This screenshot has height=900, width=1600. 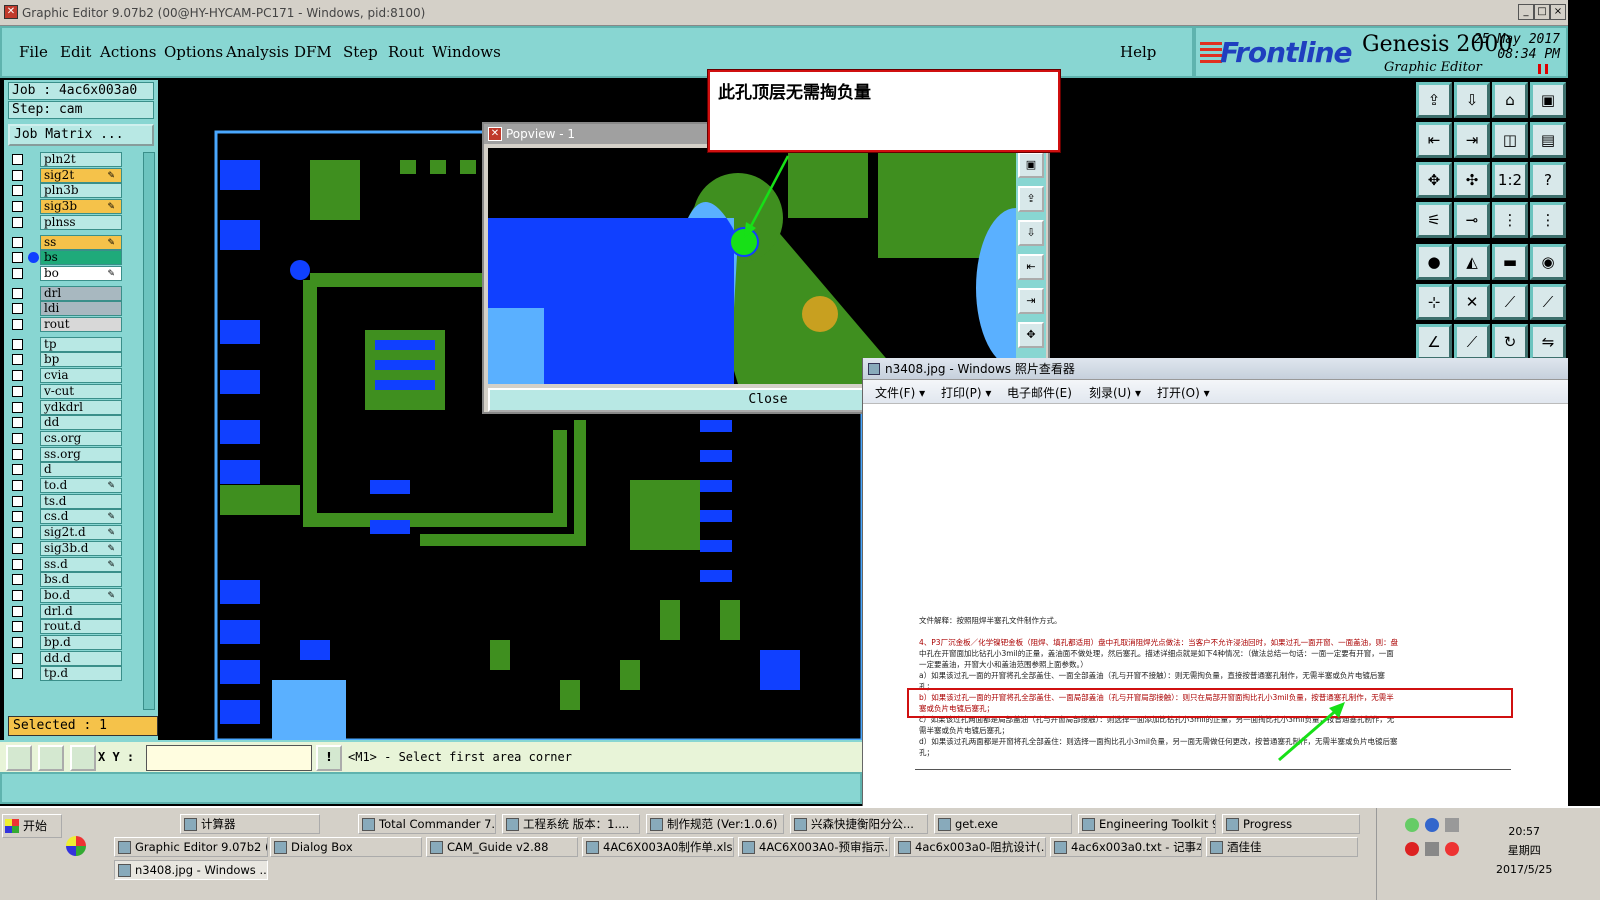 I want to click on layer-name: ss ✎, so click(x=81, y=242).